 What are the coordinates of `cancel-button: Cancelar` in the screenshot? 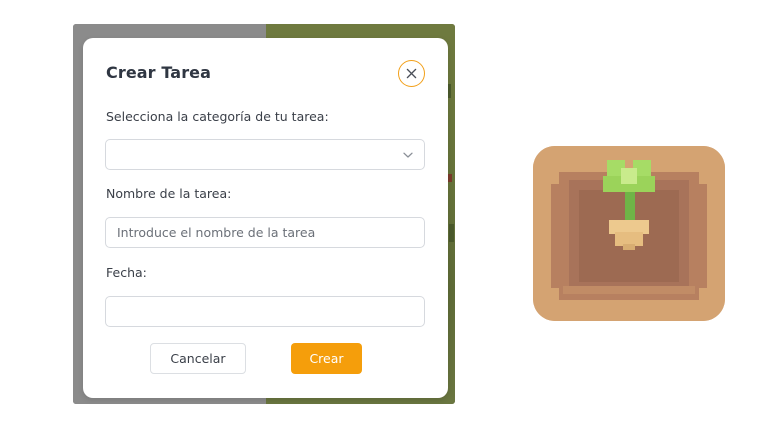 It's located at (198, 358).